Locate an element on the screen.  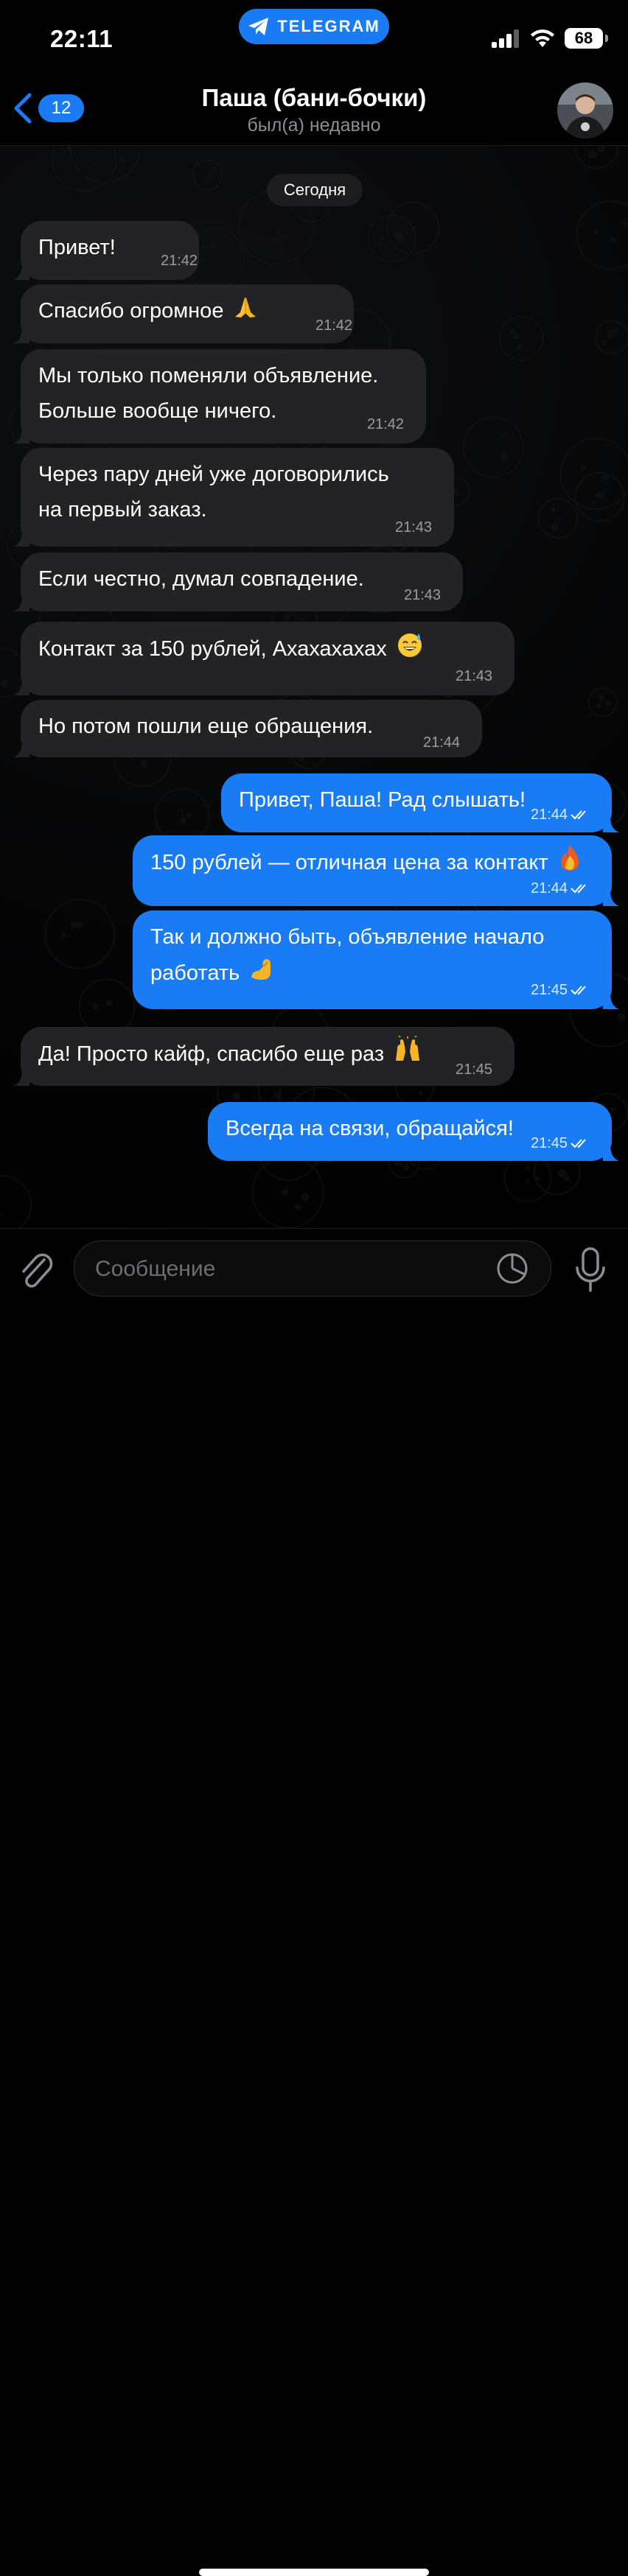
incoming-message: Да! Просто кайф, спасибо еще раз 21:45 is located at coordinates (263, 1056).